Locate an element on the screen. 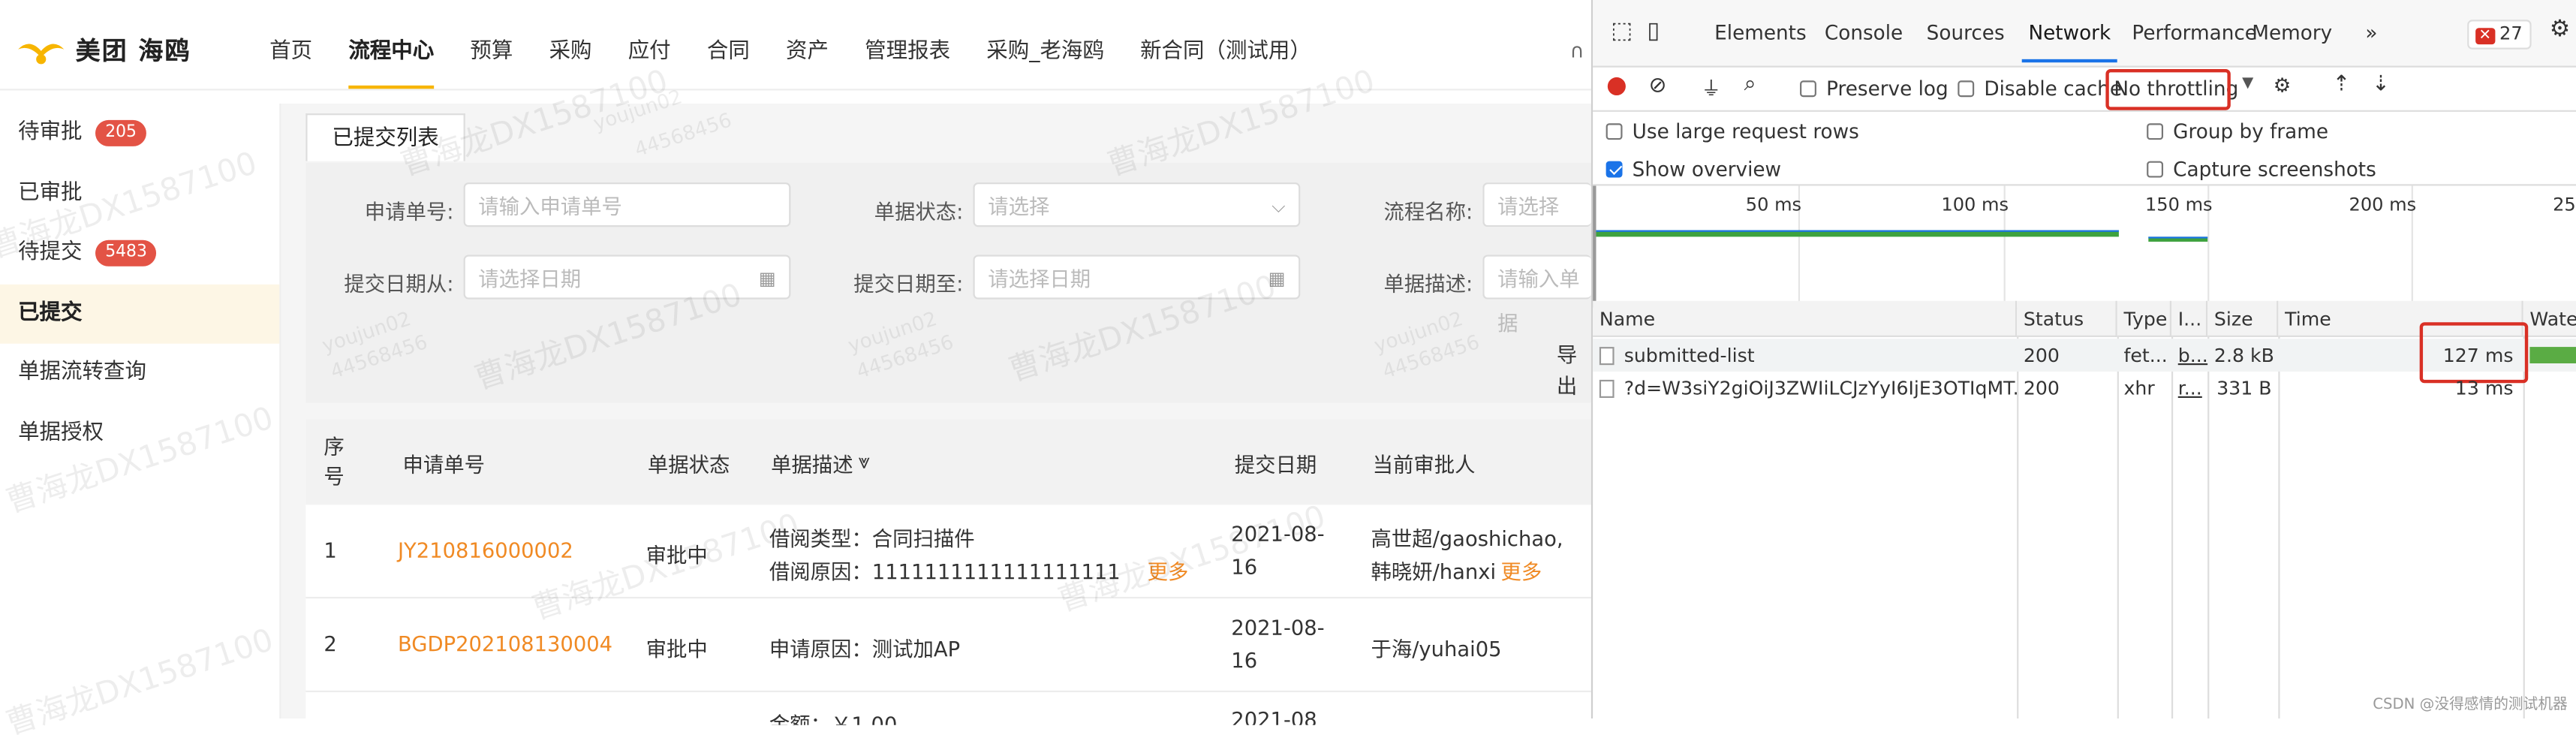 The height and width of the screenshot is (744, 2576). sort-down-icon: ⩔ is located at coordinates (864, 461).